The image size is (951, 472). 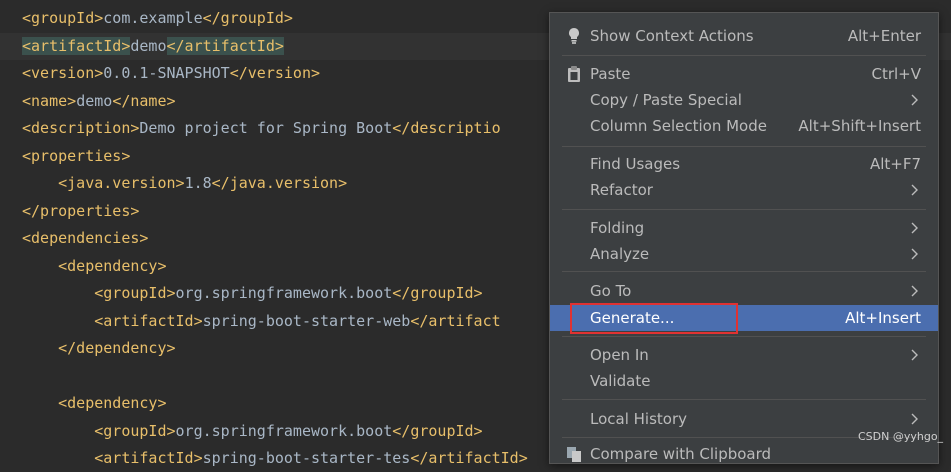 I want to click on clipboard-icon, so click(x=574, y=74).